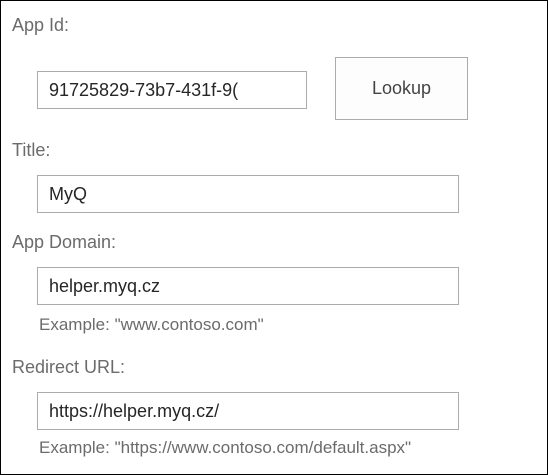 Image resolution: width=548 pixels, height=475 pixels. What do you see at coordinates (31, 150) in the screenshot?
I see `title-label: Title:` at bounding box center [31, 150].